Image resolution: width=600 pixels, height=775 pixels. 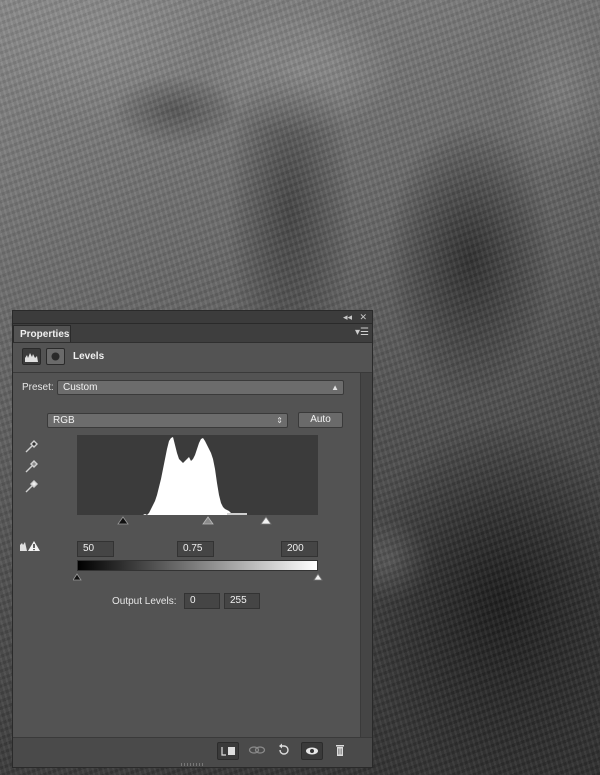 What do you see at coordinates (192, 764) in the screenshot?
I see `resize-grip` at bounding box center [192, 764].